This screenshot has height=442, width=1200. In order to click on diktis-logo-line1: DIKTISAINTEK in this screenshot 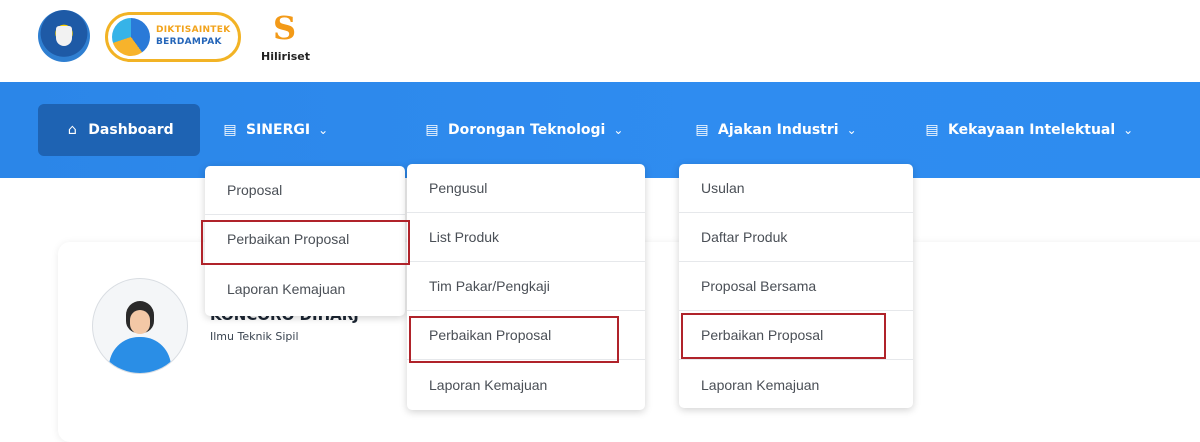, I will do `click(193, 30)`.